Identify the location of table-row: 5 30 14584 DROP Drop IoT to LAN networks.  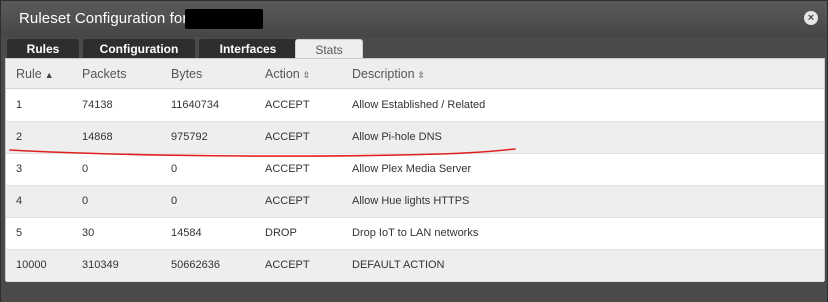
(415, 234).